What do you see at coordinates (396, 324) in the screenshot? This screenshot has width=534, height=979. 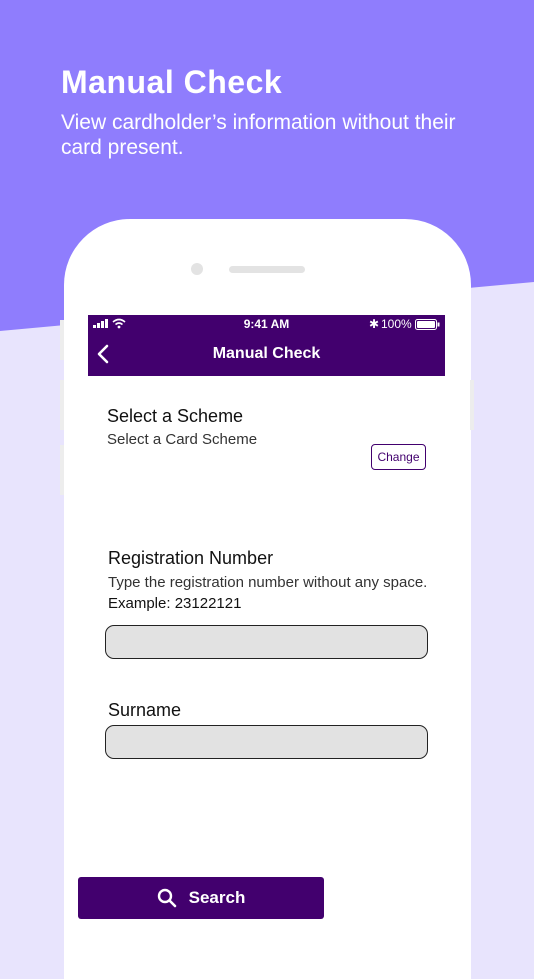 I see `battery-percent: 100%` at bounding box center [396, 324].